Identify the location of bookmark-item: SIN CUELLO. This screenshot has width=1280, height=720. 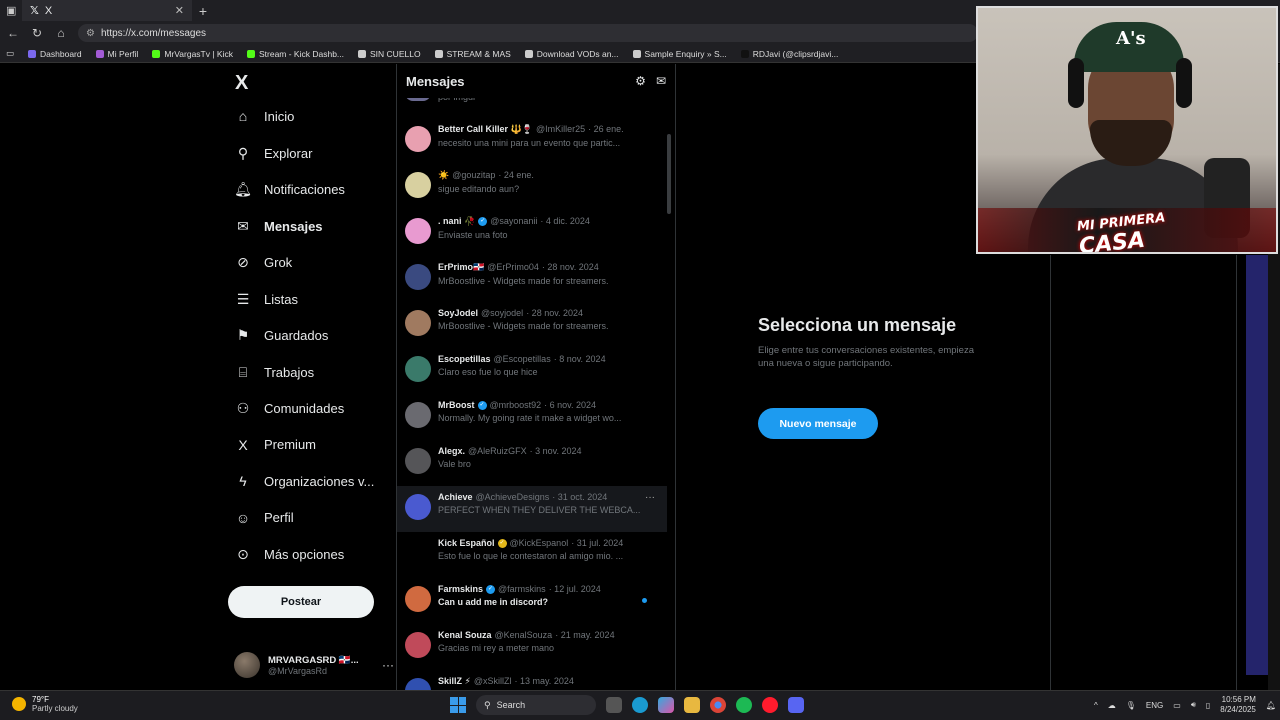
(389, 54).